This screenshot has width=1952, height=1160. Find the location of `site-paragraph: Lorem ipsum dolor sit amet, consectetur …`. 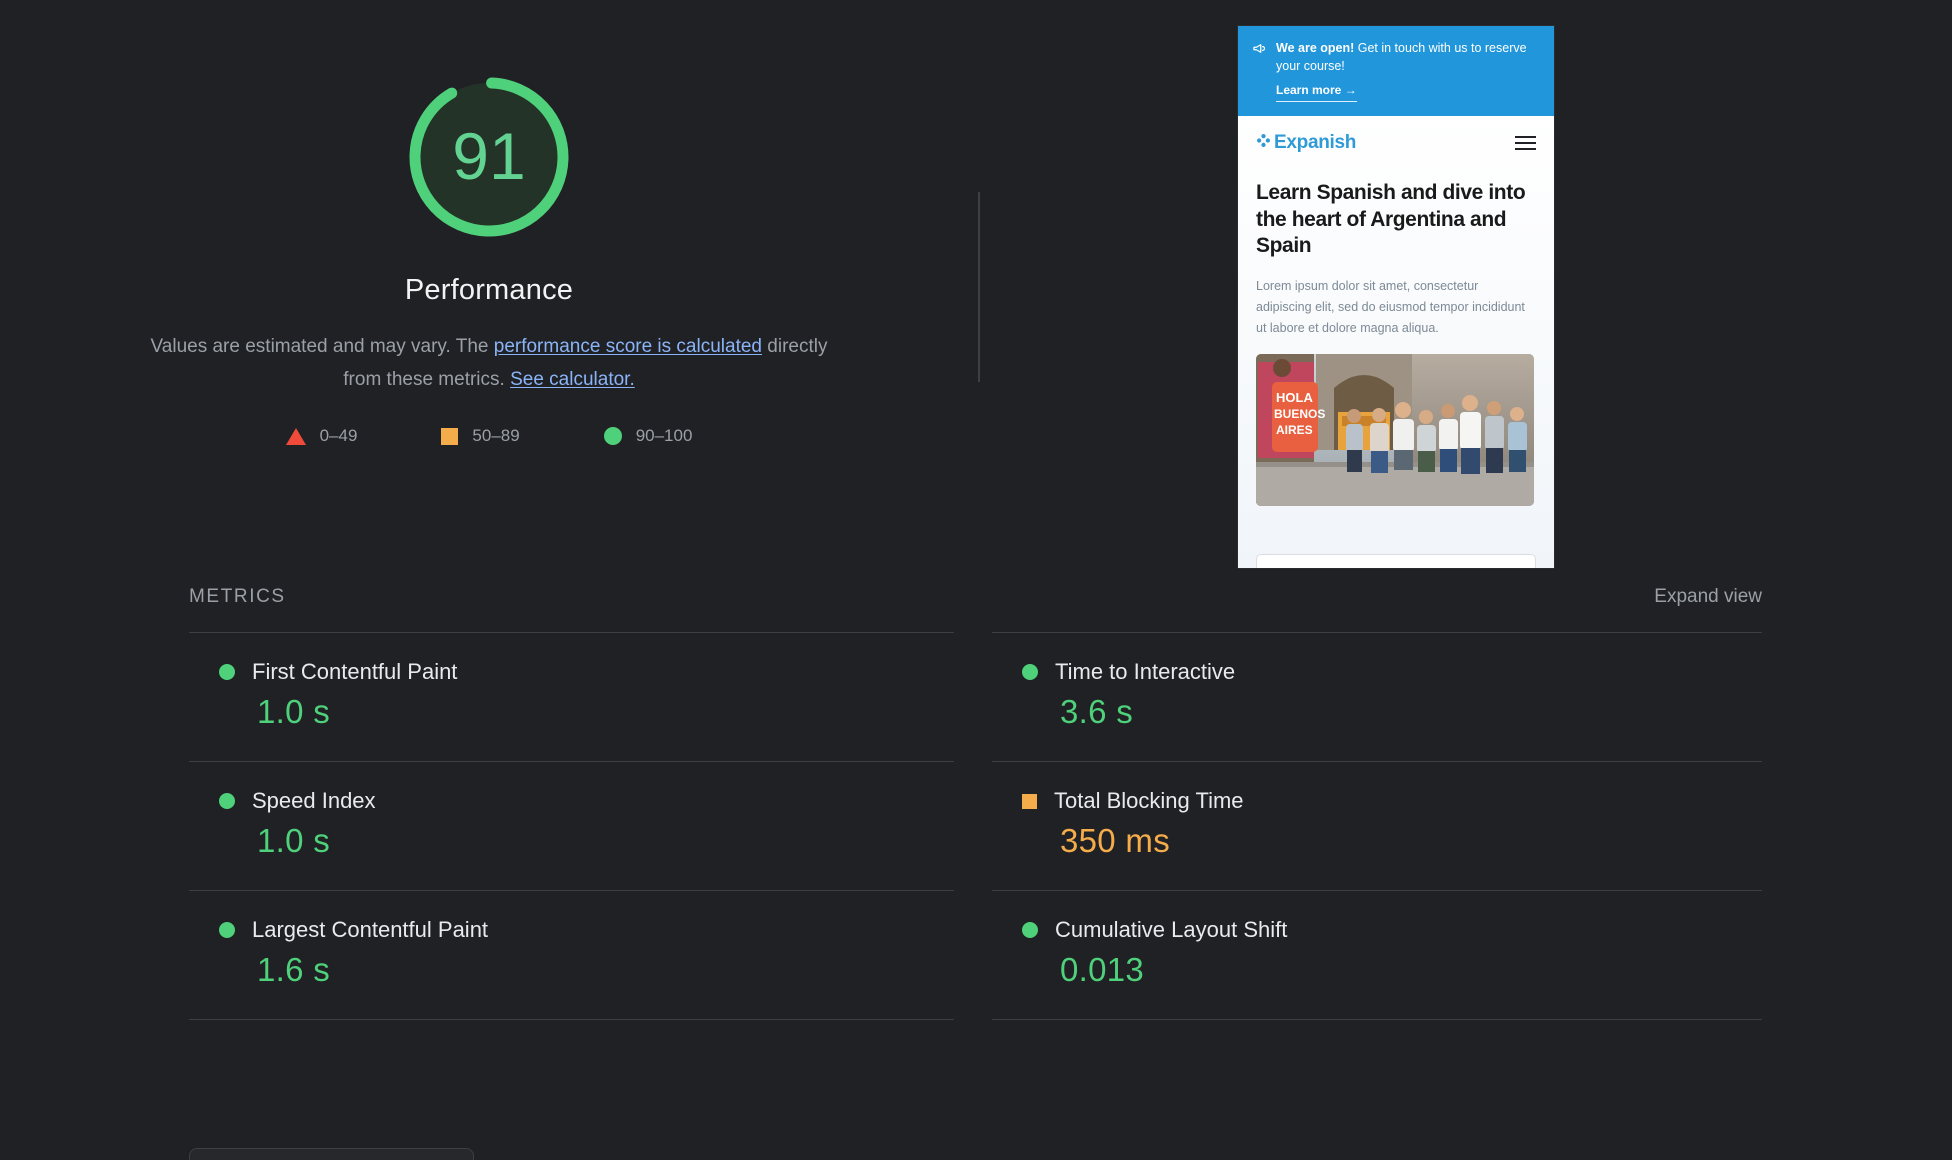

site-paragraph: Lorem ipsum dolor sit amet, consectetur … is located at coordinates (1390, 307).